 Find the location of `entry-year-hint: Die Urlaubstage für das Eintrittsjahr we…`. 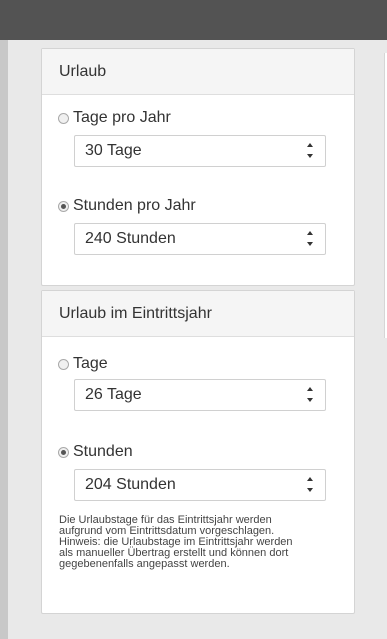

entry-year-hint: Die Urlaubstage für das Eintrittsjahr we… is located at coordinates (203, 542).